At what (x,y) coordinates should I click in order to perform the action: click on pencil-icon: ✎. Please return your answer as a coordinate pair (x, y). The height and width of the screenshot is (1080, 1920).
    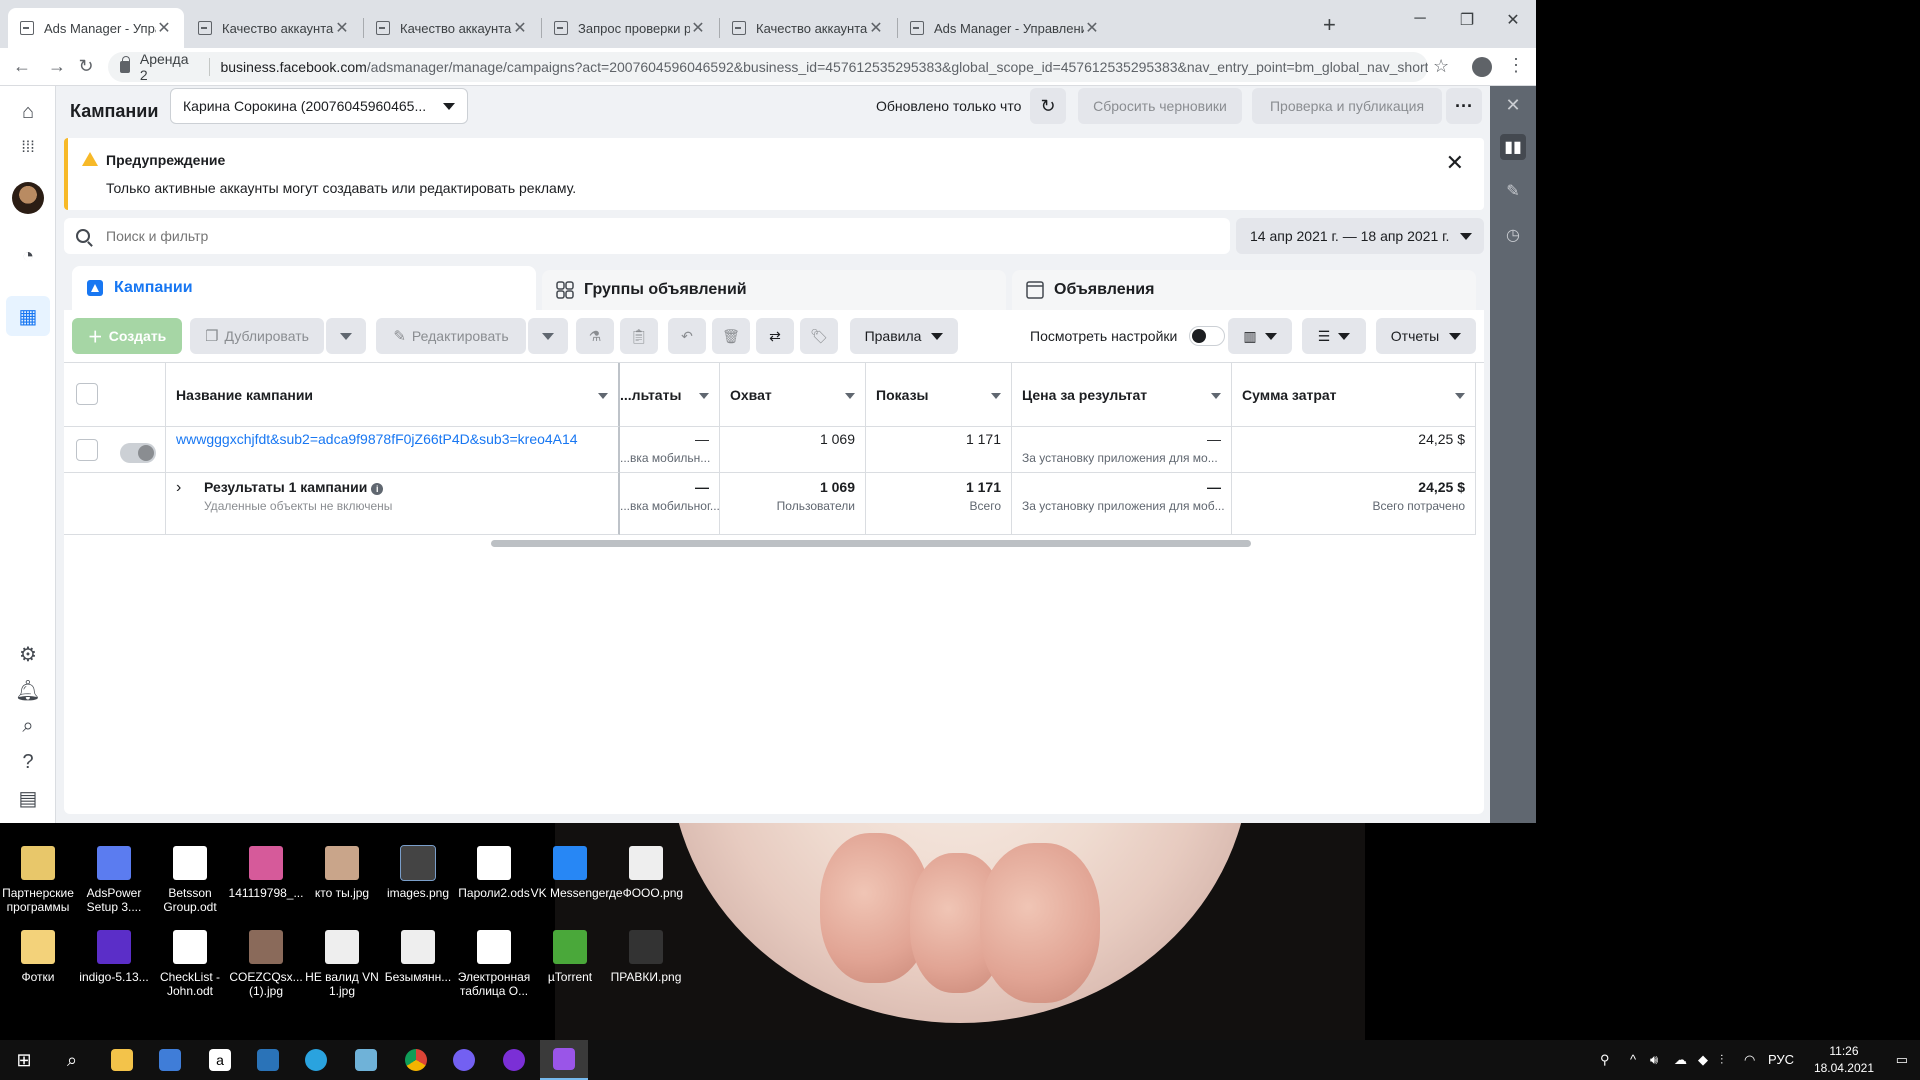
    Looking at the image, I should click on (1513, 191).